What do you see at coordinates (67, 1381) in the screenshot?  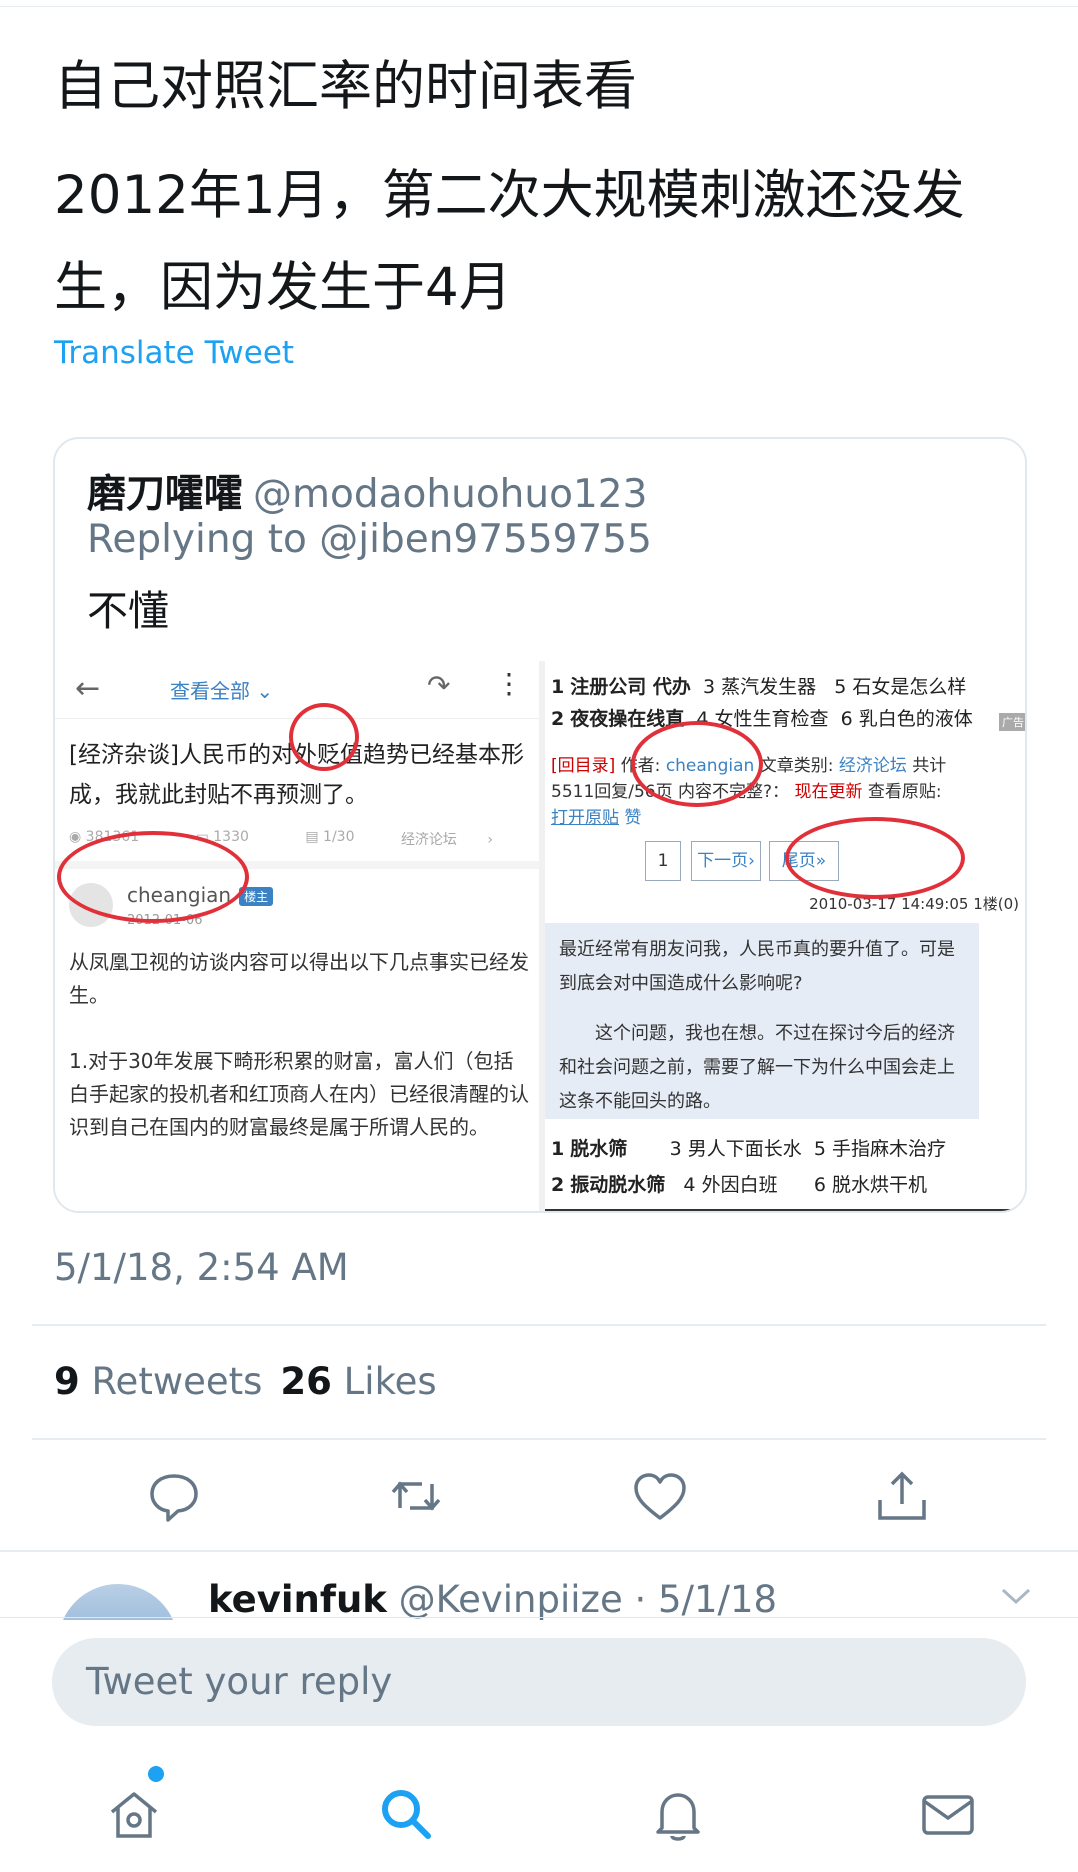 I see `retweets-count: 9` at bounding box center [67, 1381].